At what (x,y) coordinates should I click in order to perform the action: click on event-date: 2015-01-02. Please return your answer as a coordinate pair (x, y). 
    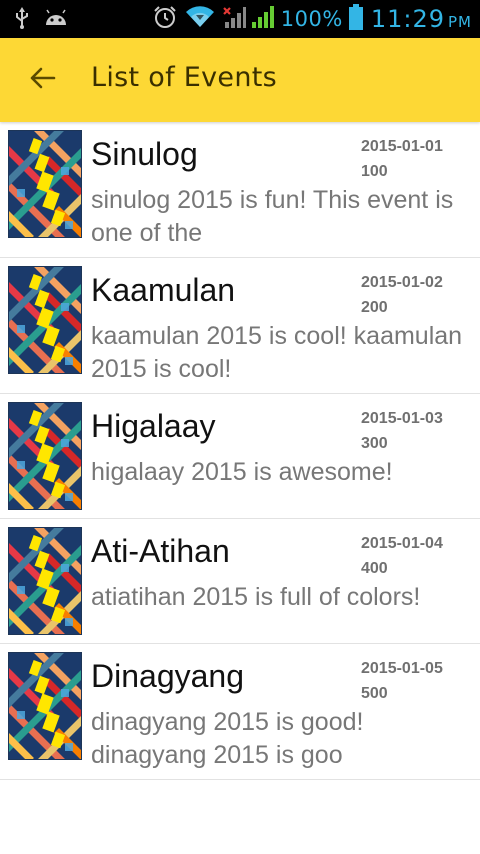
    Looking at the image, I should click on (402, 282).